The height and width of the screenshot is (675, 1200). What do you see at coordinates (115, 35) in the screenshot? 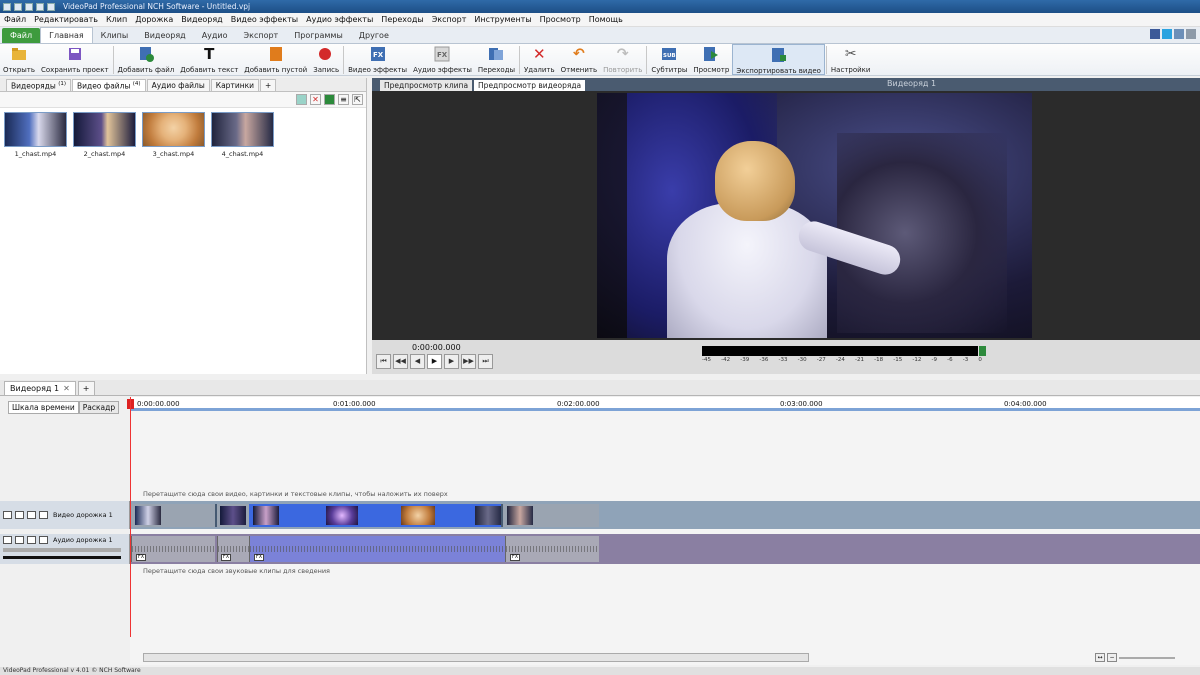
I see `tab-clips: Клипы` at bounding box center [115, 35].